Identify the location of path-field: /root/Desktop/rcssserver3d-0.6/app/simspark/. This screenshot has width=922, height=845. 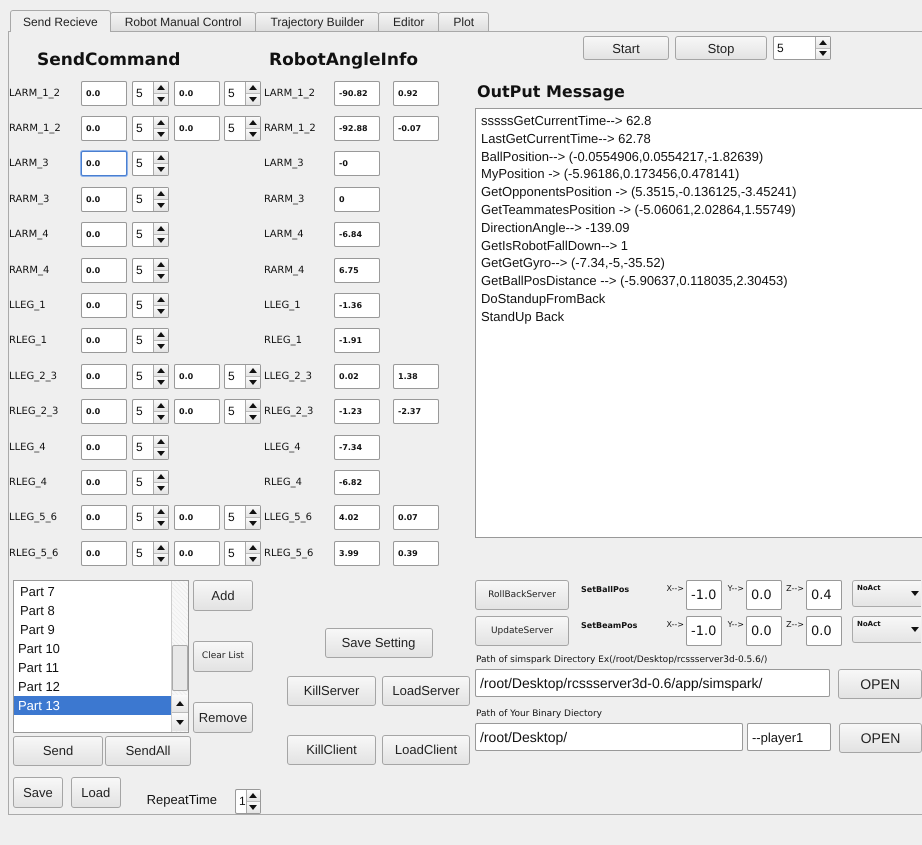
(652, 683).